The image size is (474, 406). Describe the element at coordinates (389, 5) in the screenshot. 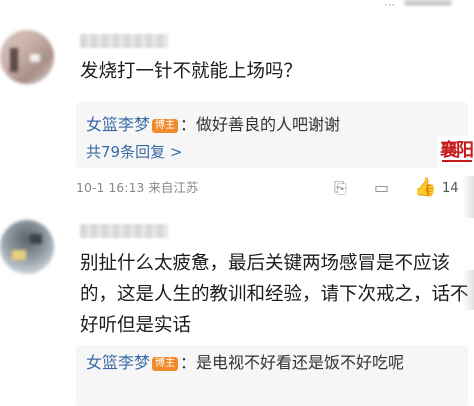

I see `more-icon: ⋯` at that location.